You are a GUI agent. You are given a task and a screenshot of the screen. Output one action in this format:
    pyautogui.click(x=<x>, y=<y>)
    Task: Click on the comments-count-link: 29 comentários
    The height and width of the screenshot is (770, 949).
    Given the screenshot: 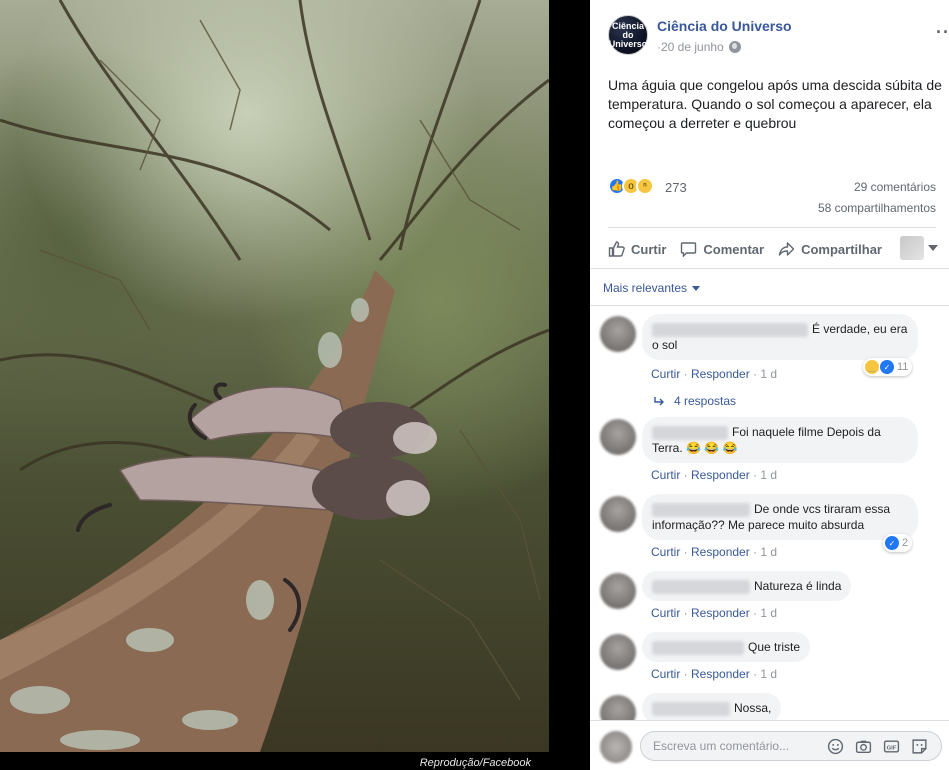 What is the action you would take?
    pyautogui.click(x=895, y=187)
    